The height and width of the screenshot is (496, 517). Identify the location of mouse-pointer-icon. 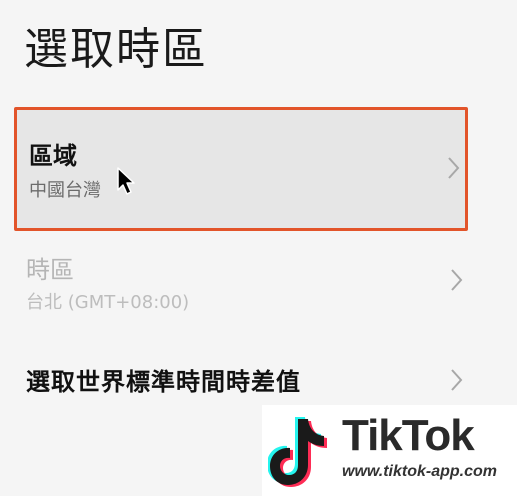
(127, 181).